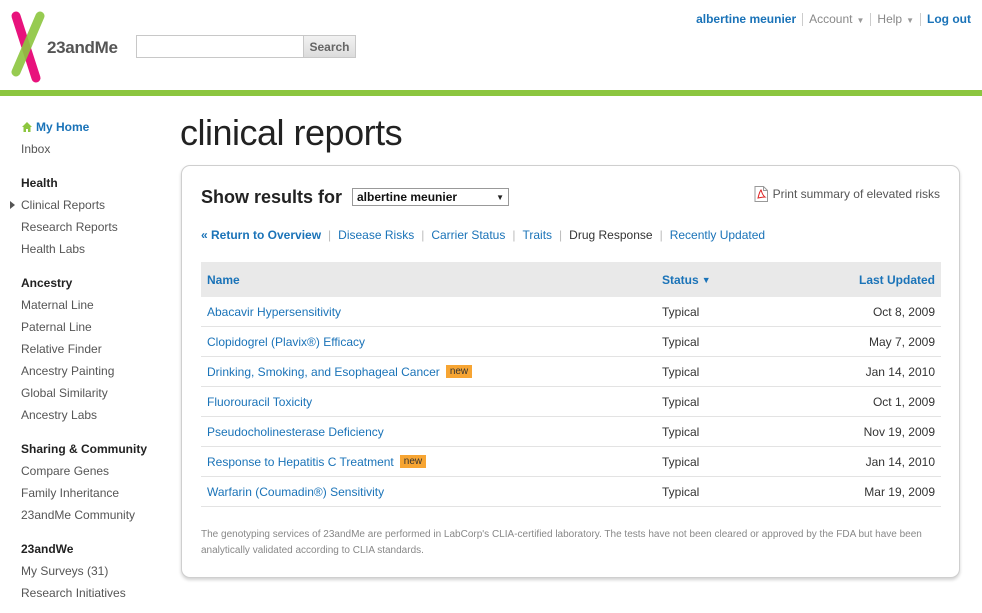  I want to click on sidebar-item-health-labs: Health Labs, so click(96, 249).